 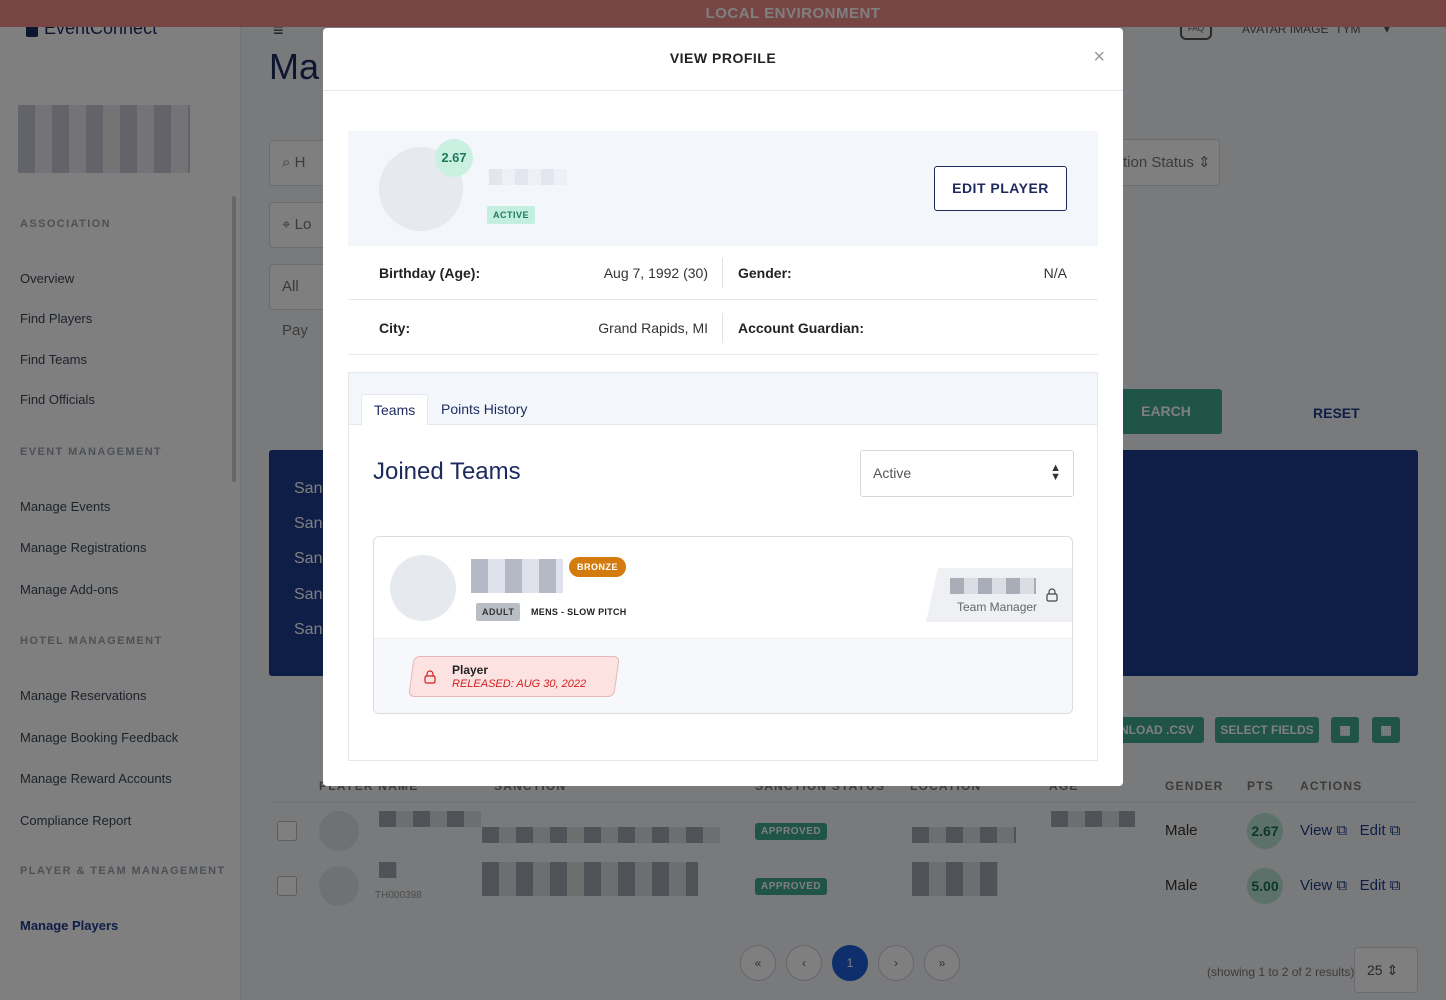 I want to click on team-status-value: Active, so click(x=892, y=473).